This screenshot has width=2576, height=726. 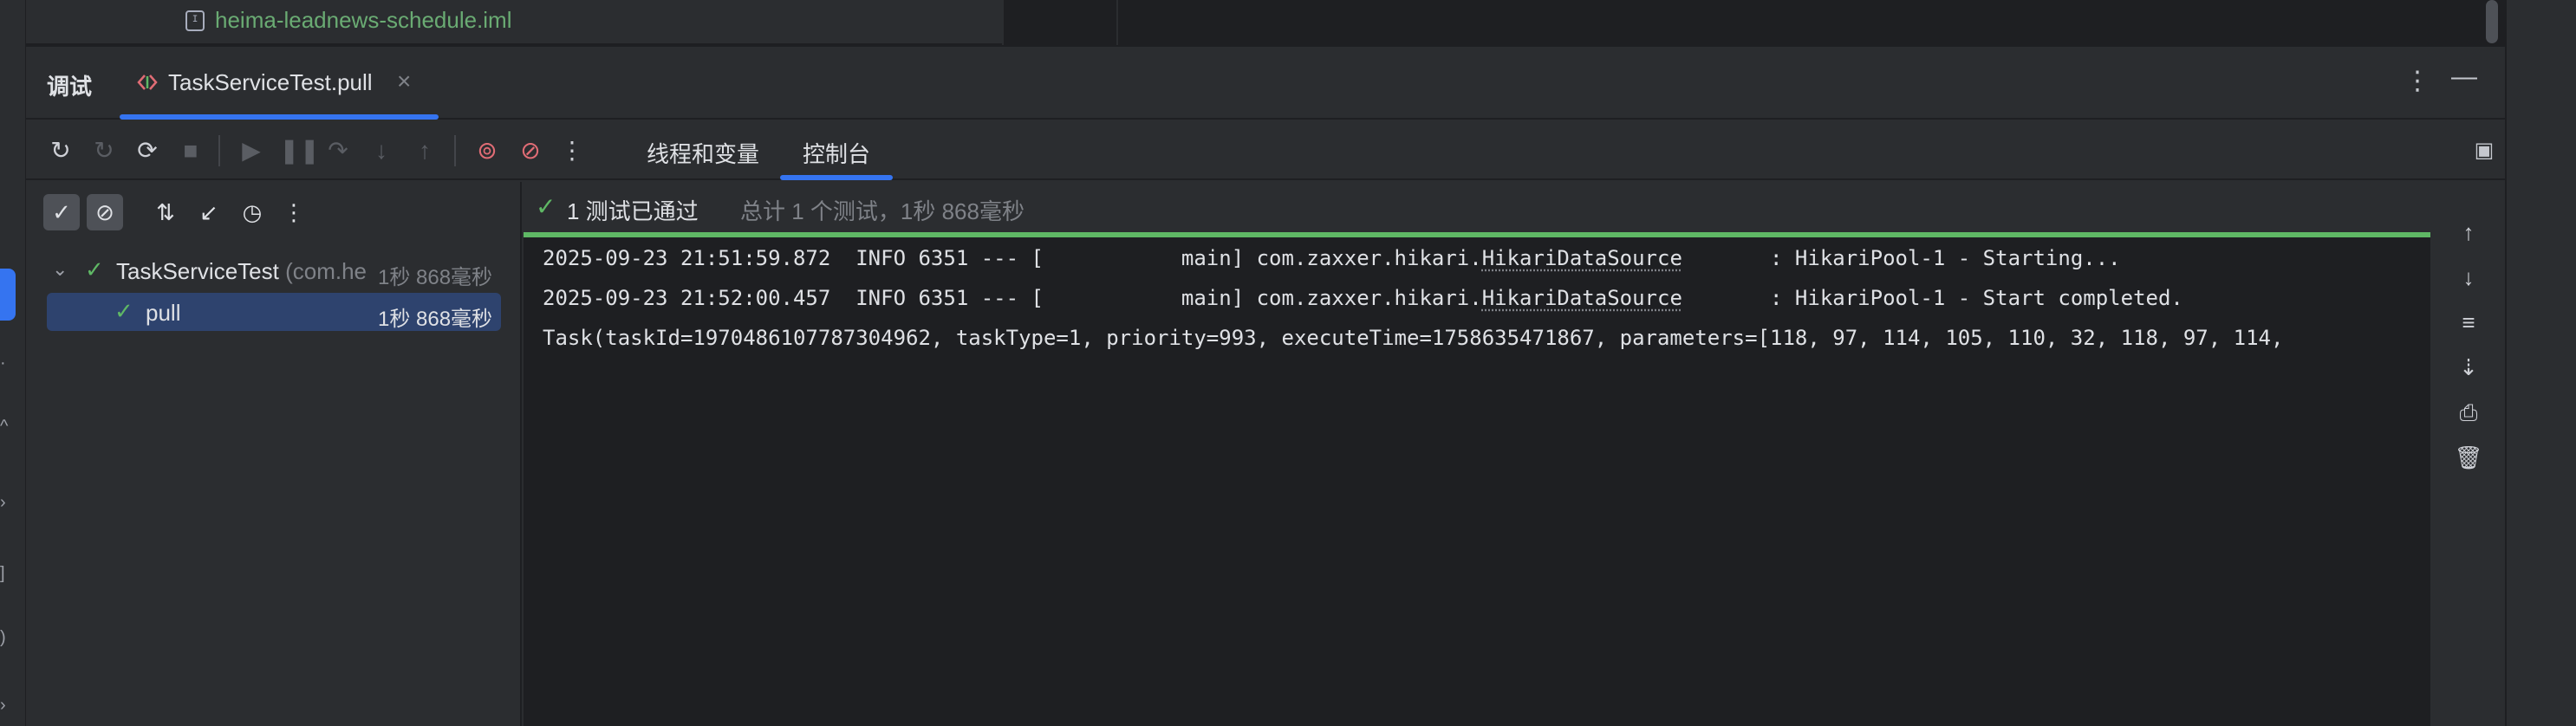 What do you see at coordinates (633, 211) in the screenshot?
I see `test-status-summary: 1 测试已通过` at bounding box center [633, 211].